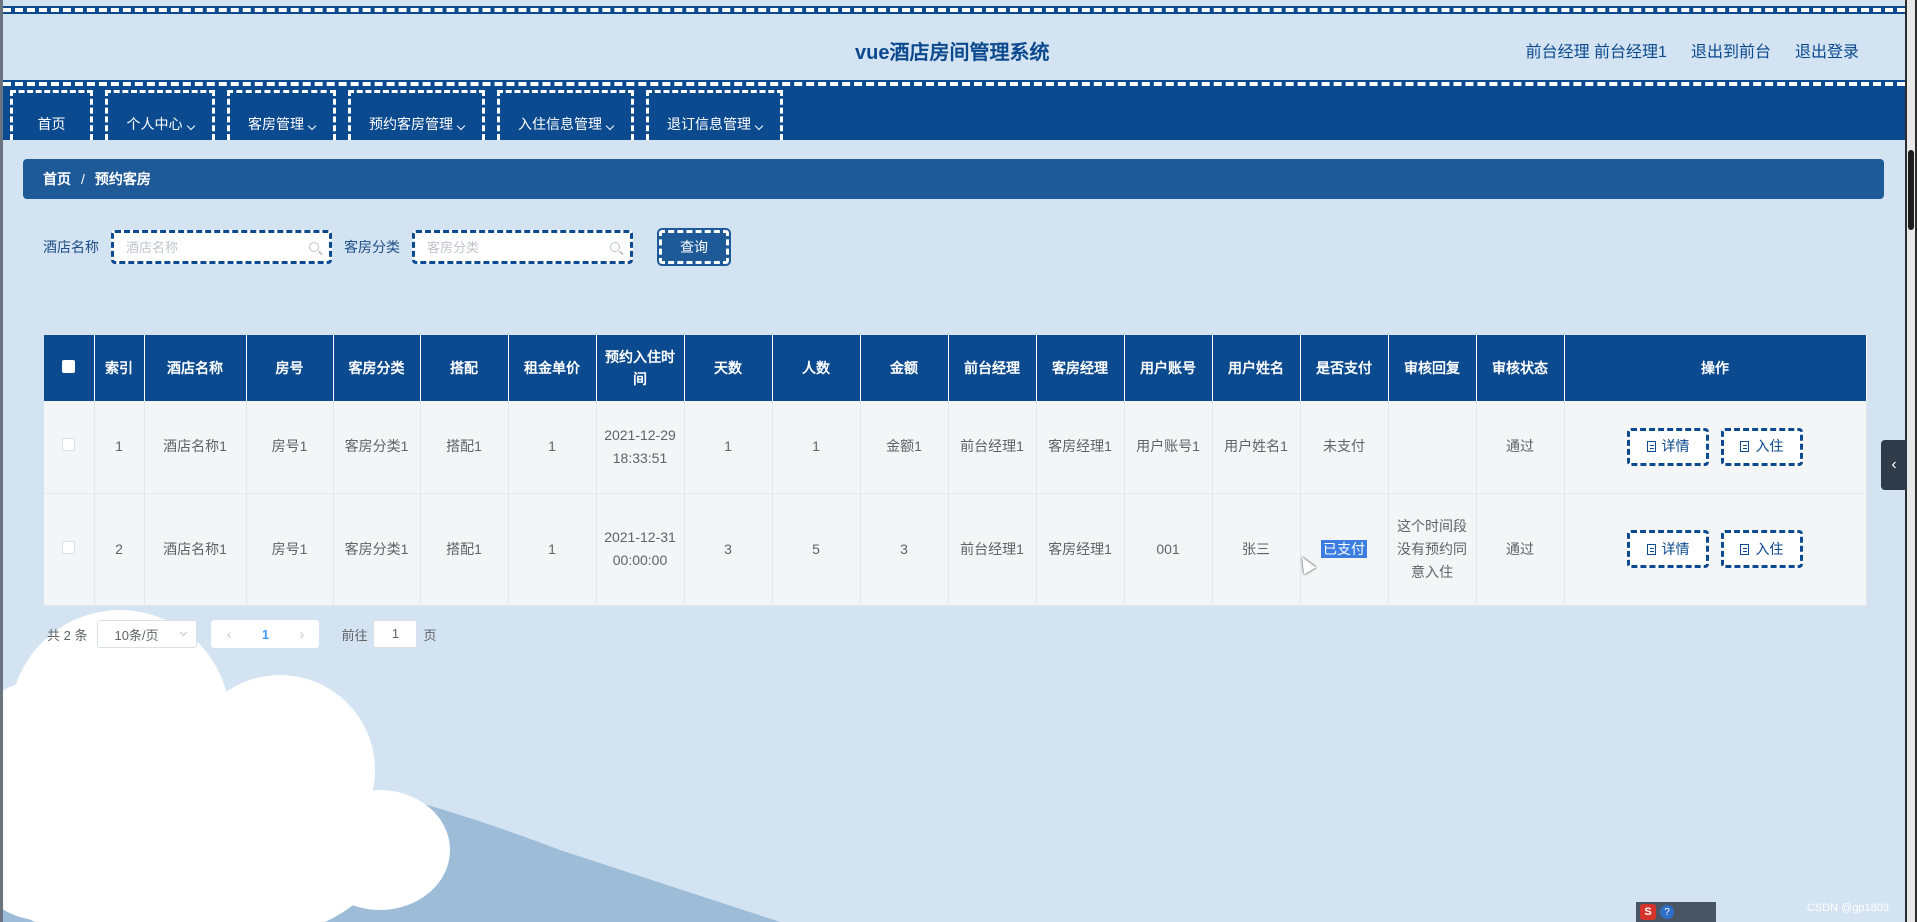  I want to click on logout-link: 退出登录, so click(1827, 50).